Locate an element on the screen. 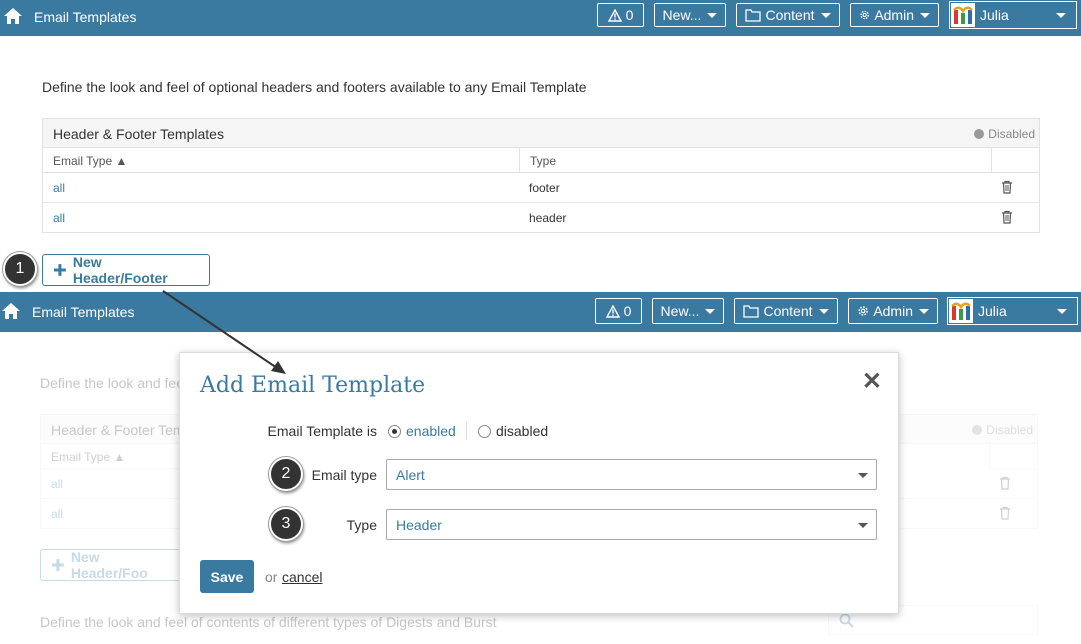 Image resolution: width=1081 pixels, height=644 pixels. divider is located at coordinates (466, 431).